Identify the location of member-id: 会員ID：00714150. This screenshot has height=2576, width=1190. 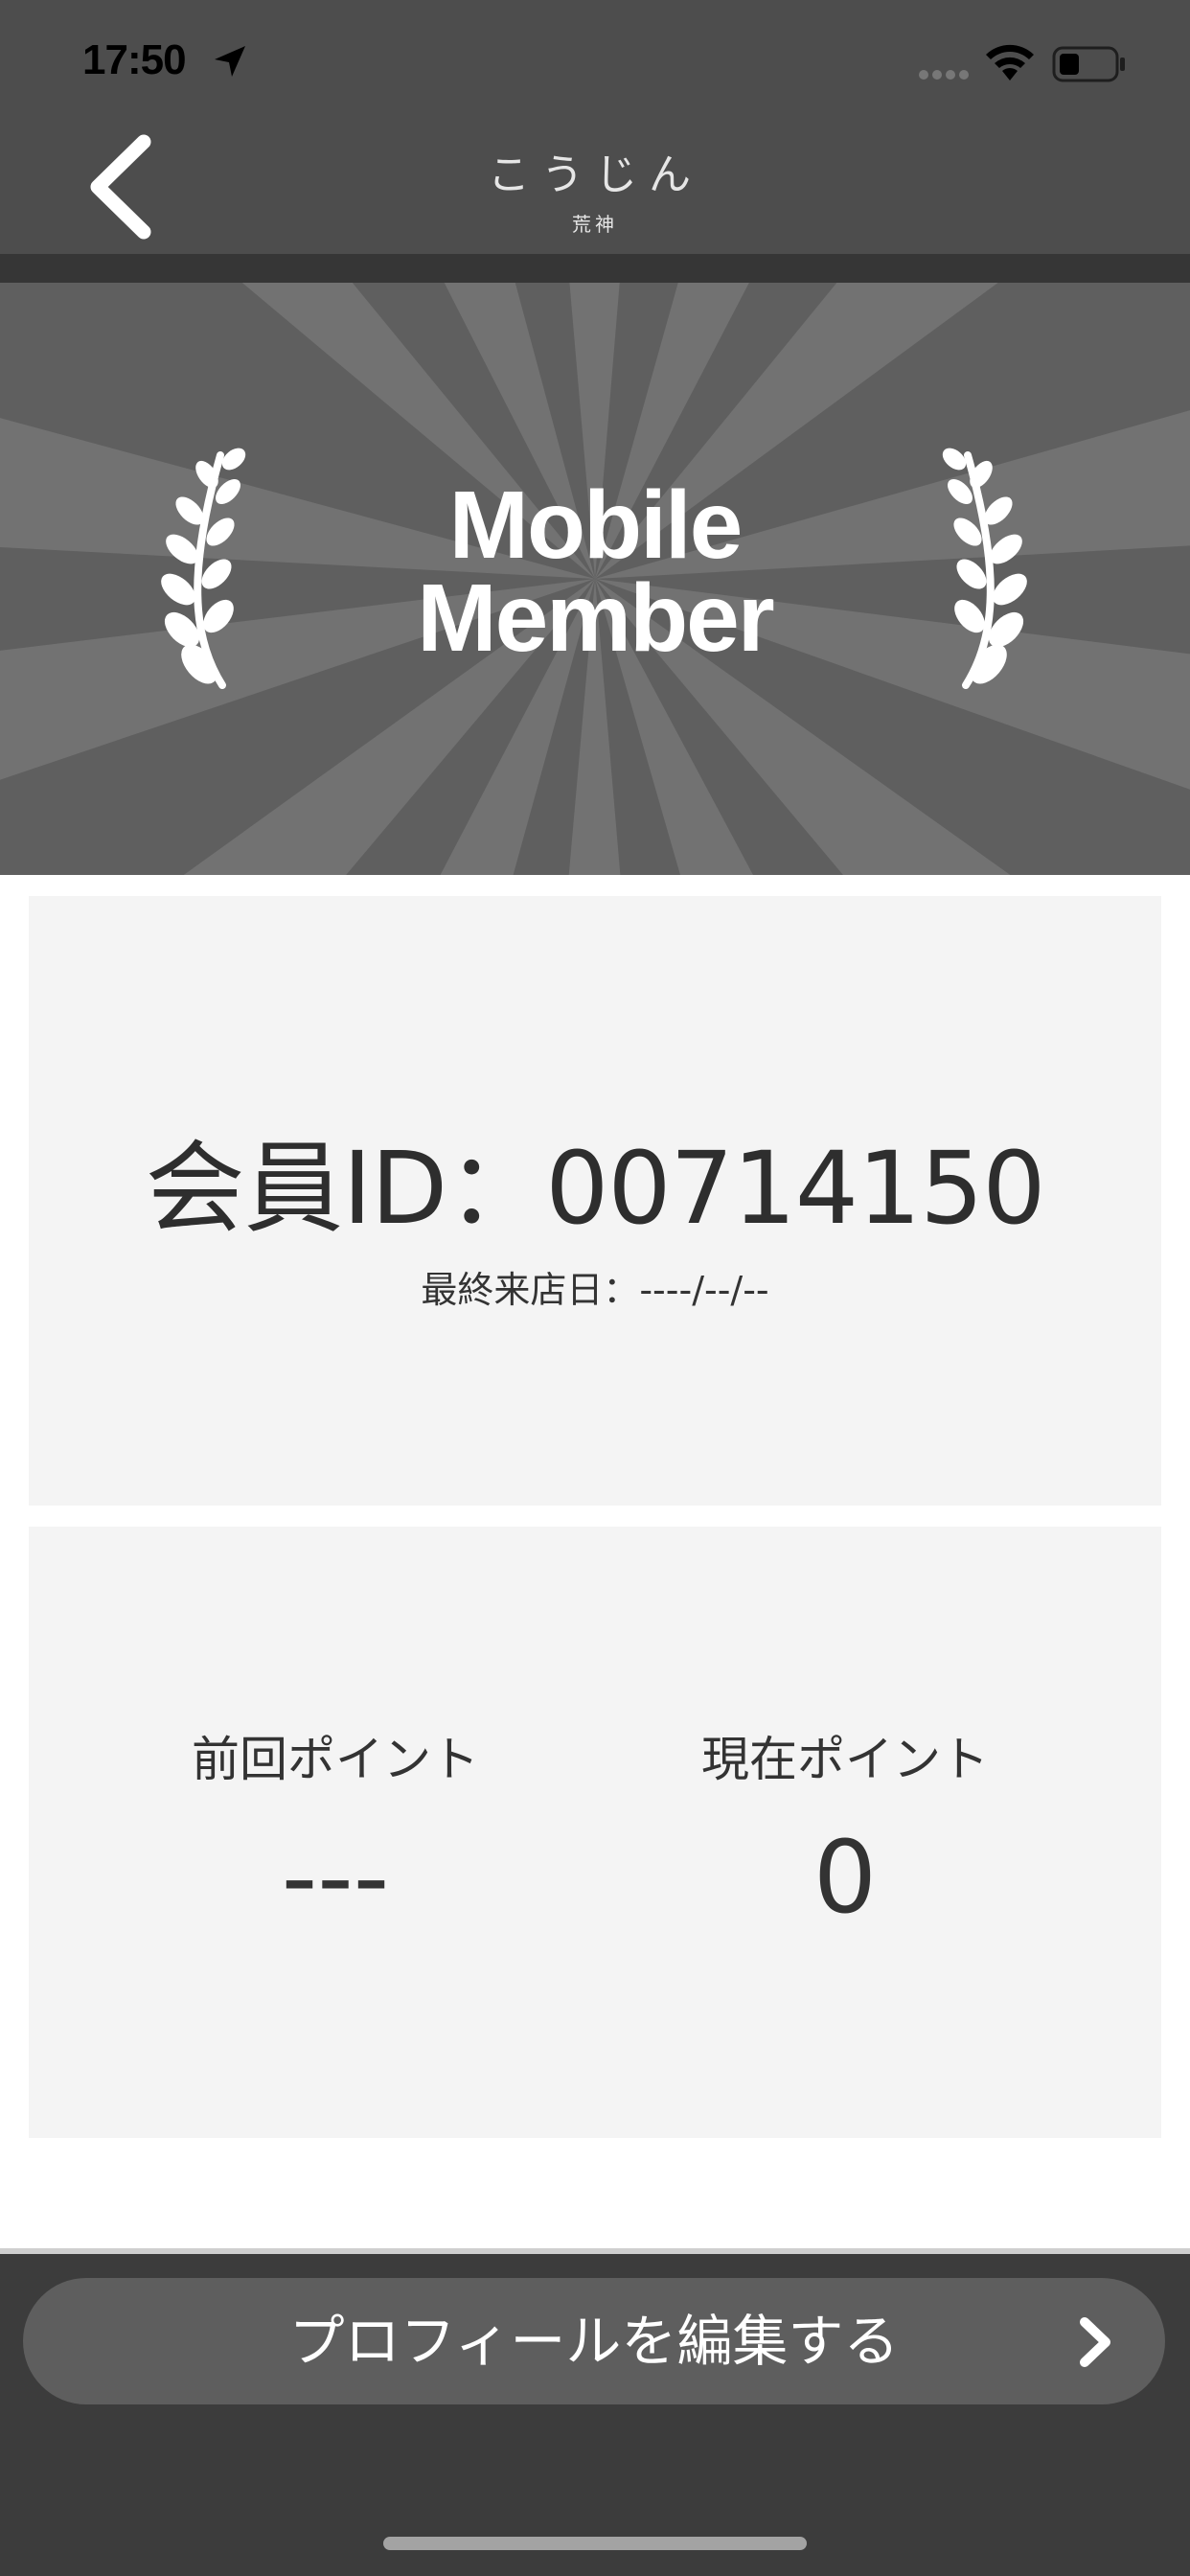
(595, 1188).